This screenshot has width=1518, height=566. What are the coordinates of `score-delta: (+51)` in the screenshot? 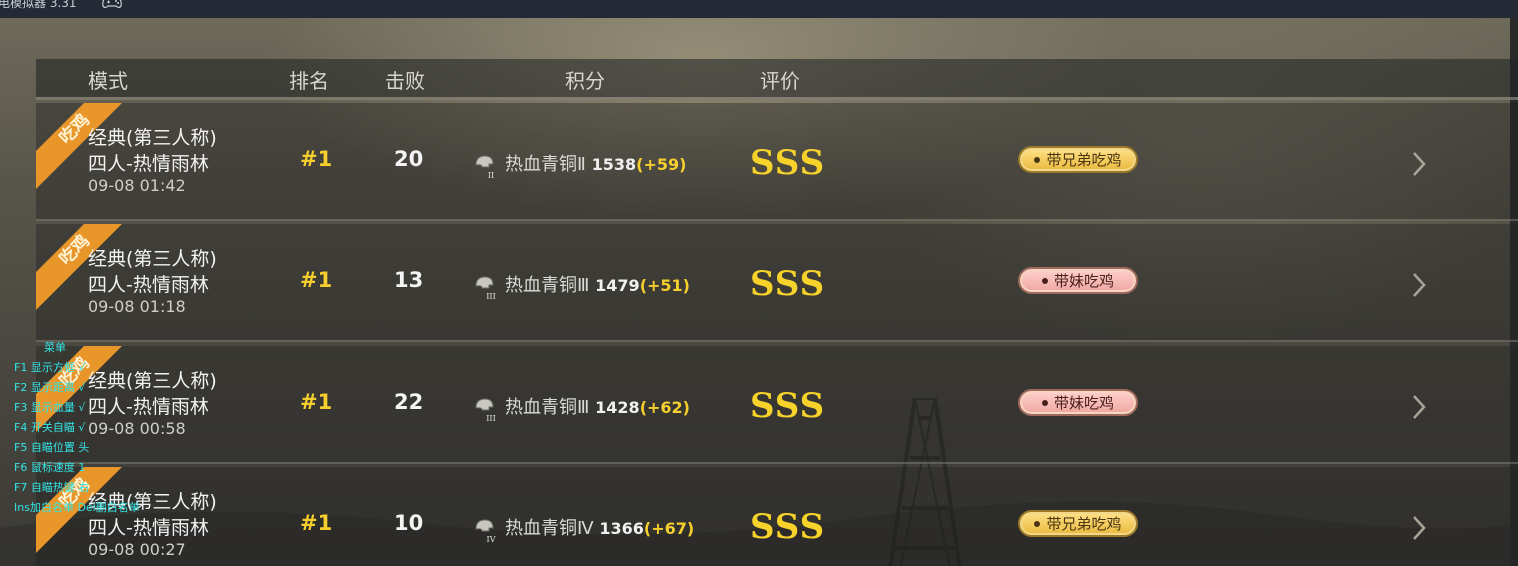 It's located at (664, 285).